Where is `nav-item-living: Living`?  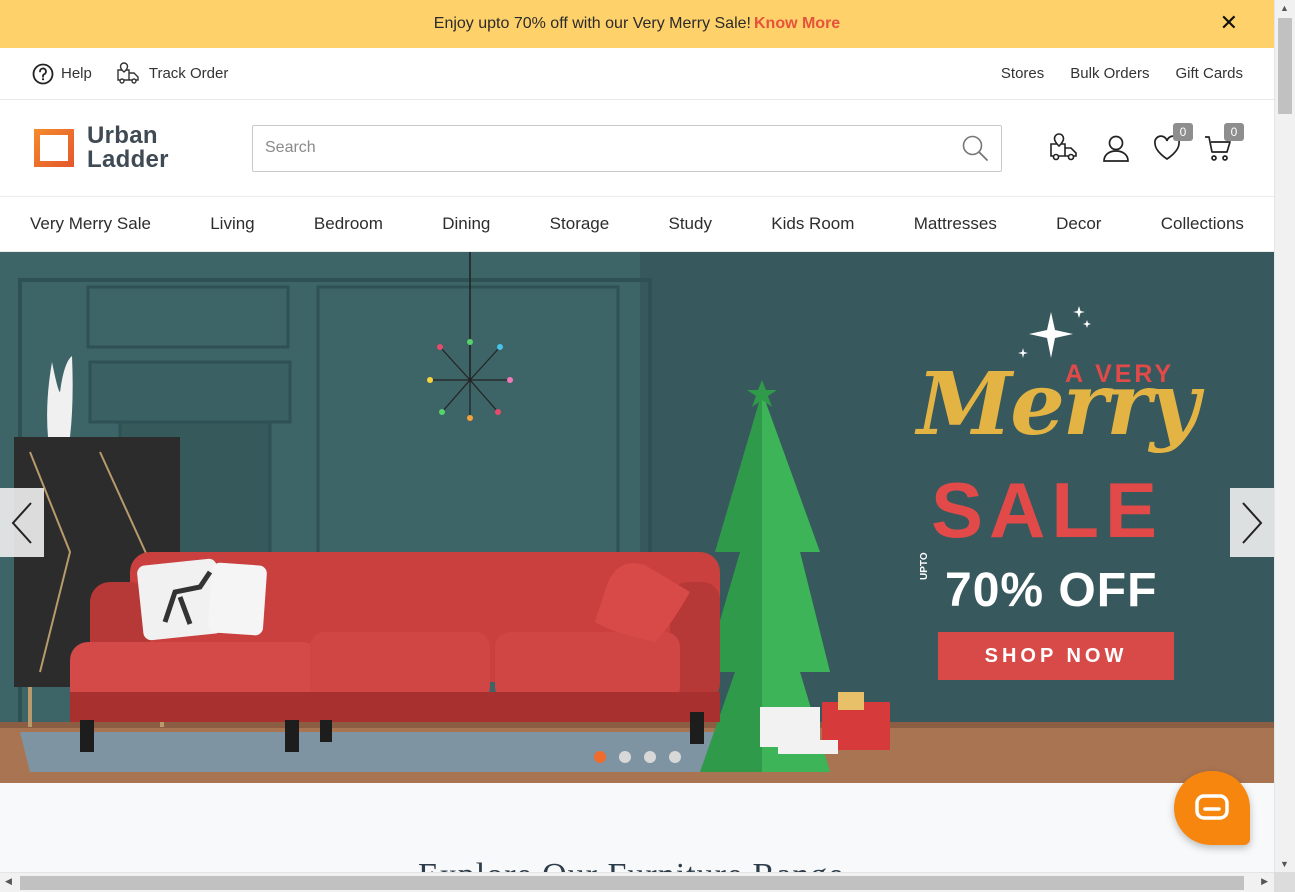
nav-item-living: Living is located at coordinates (232, 224).